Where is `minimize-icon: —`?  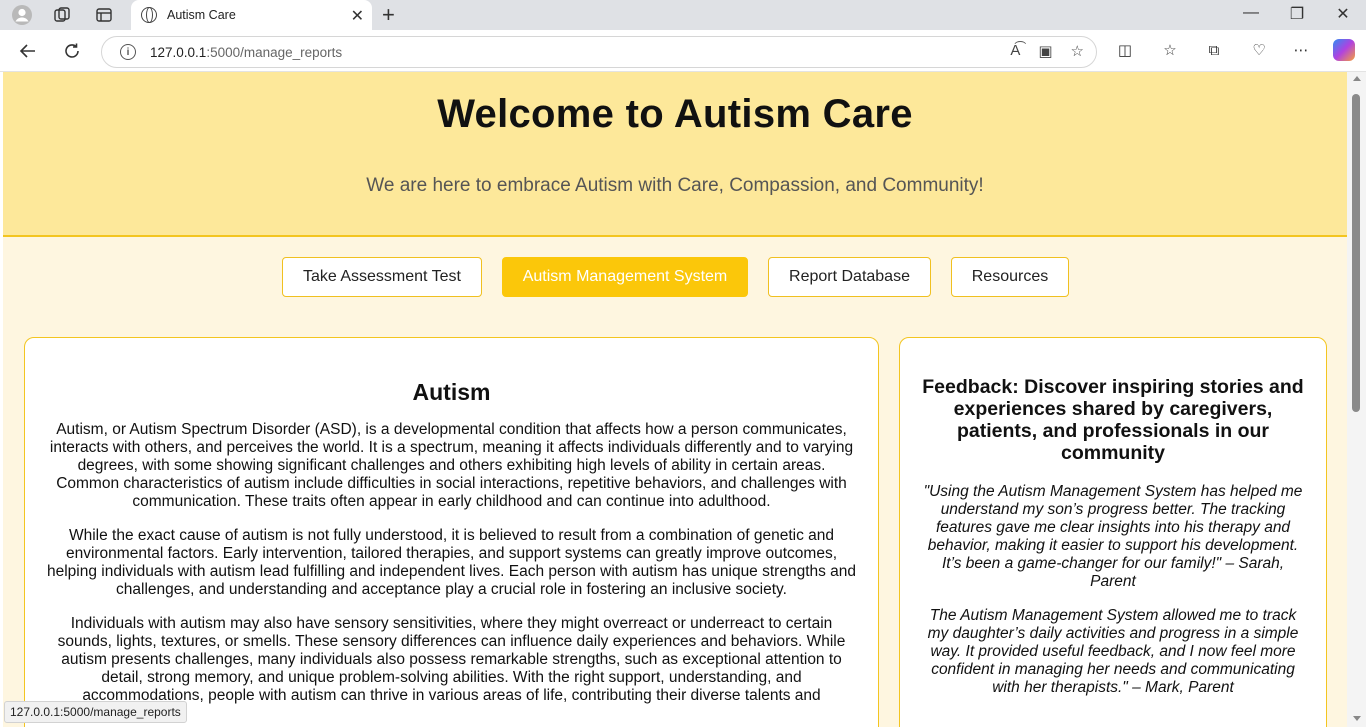
minimize-icon: — is located at coordinates (1251, 13).